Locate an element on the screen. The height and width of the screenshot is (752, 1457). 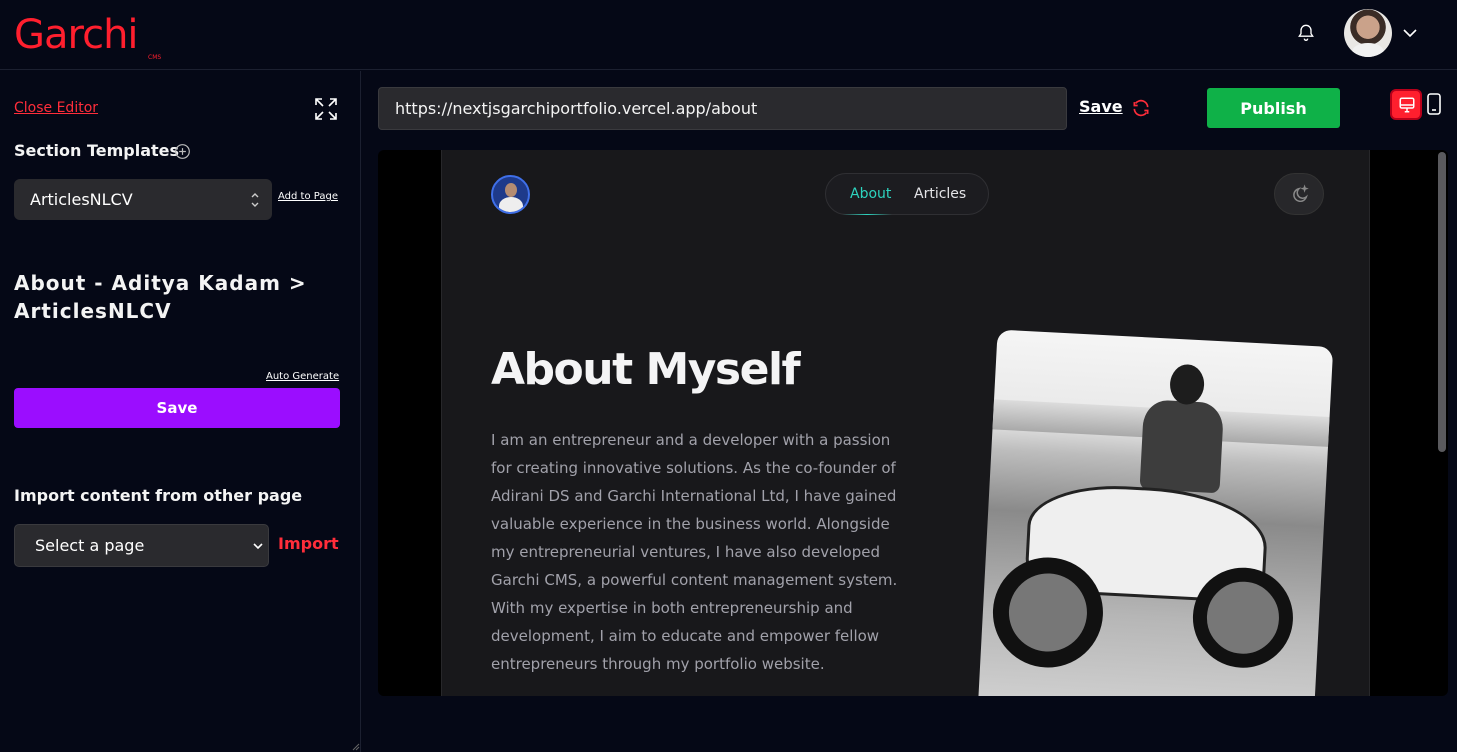
mobile-view-icon is located at coordinates (1434, 104).